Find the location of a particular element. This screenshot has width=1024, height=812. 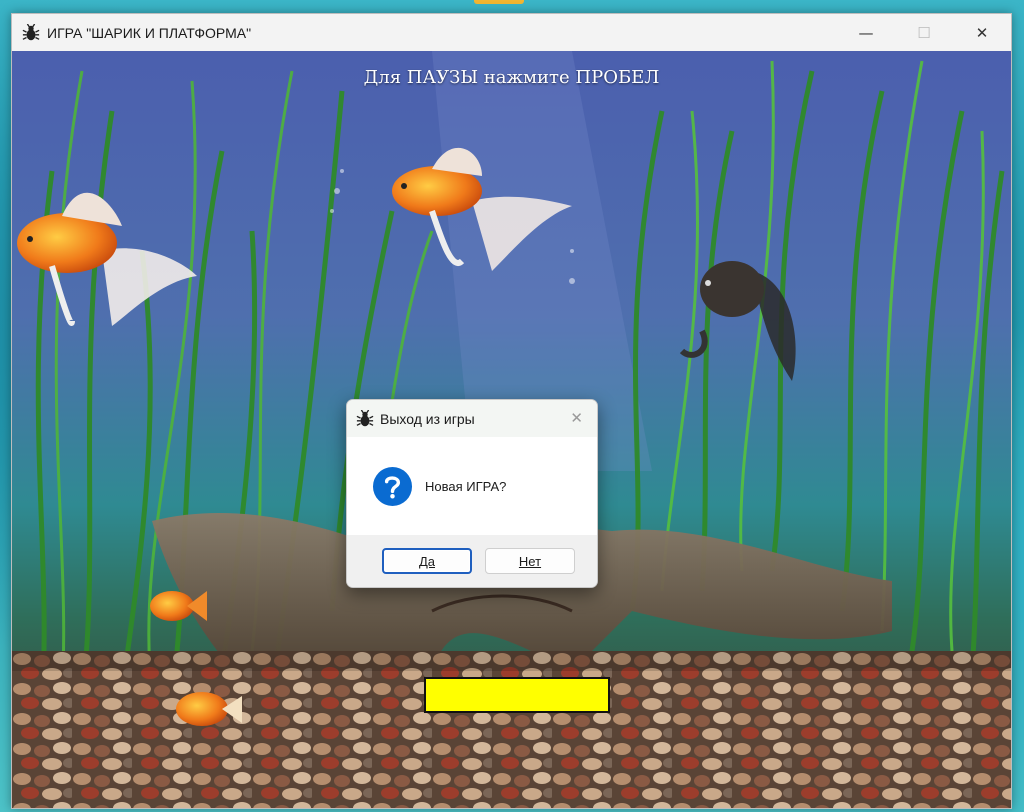

window-controls: — ☐ ✕ is located at coordinates (924, 32).